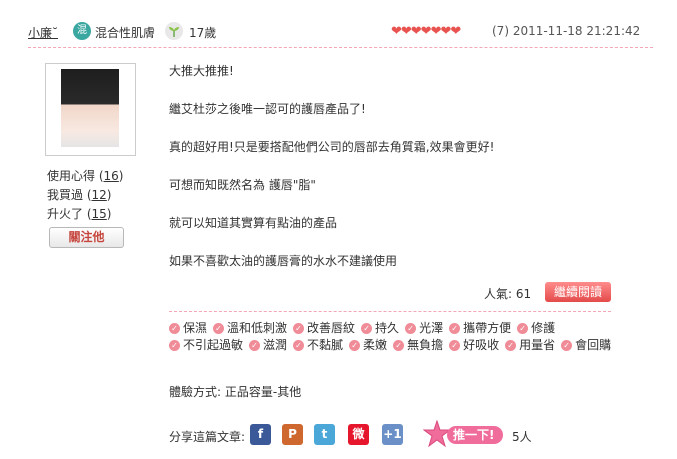 This screenshot has height=459, width=677. What do you see at coordinates (250, 328) in the screenshot?
I see `effect-tag: ✓ 溫和低刺激` at bounding box center [250, 328].